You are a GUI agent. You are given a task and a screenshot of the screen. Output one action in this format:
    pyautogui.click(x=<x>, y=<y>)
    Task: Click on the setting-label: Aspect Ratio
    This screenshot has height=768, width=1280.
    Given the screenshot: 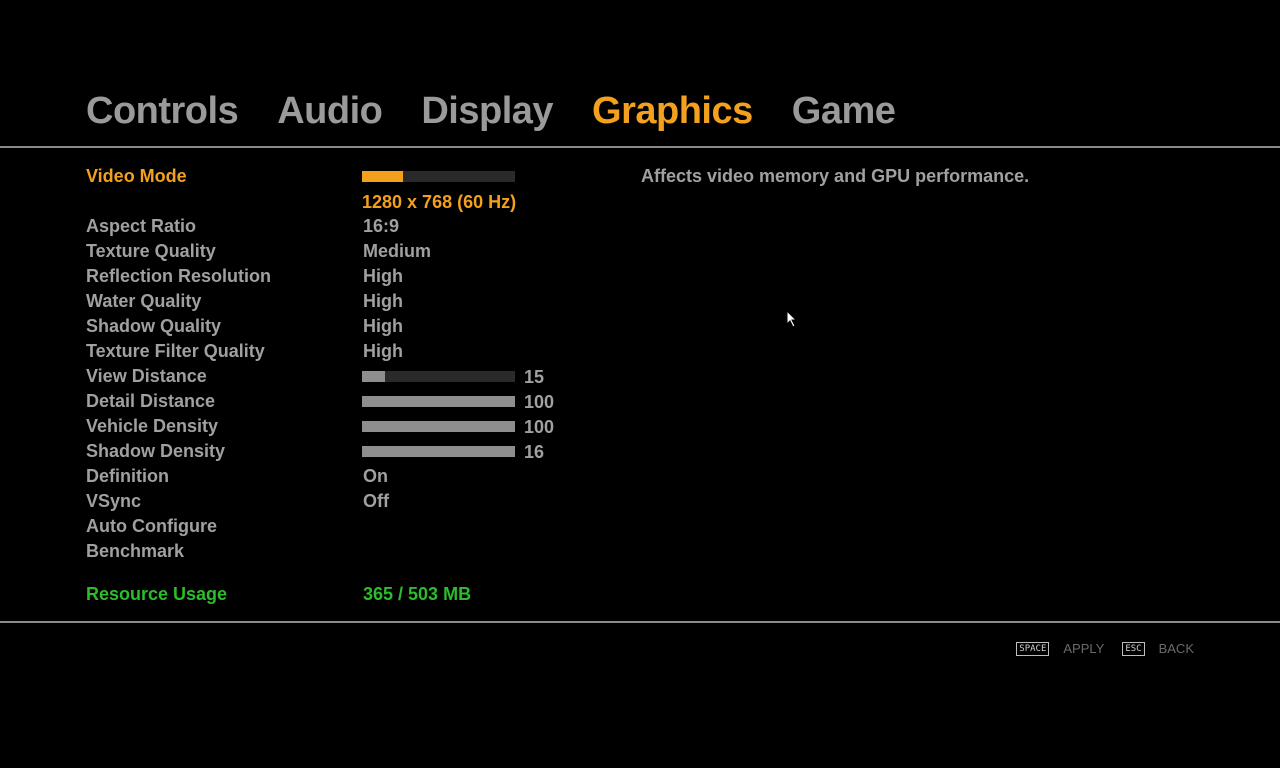 What is the action you would take?
    pyautogui.click(x=141, y=226)
    